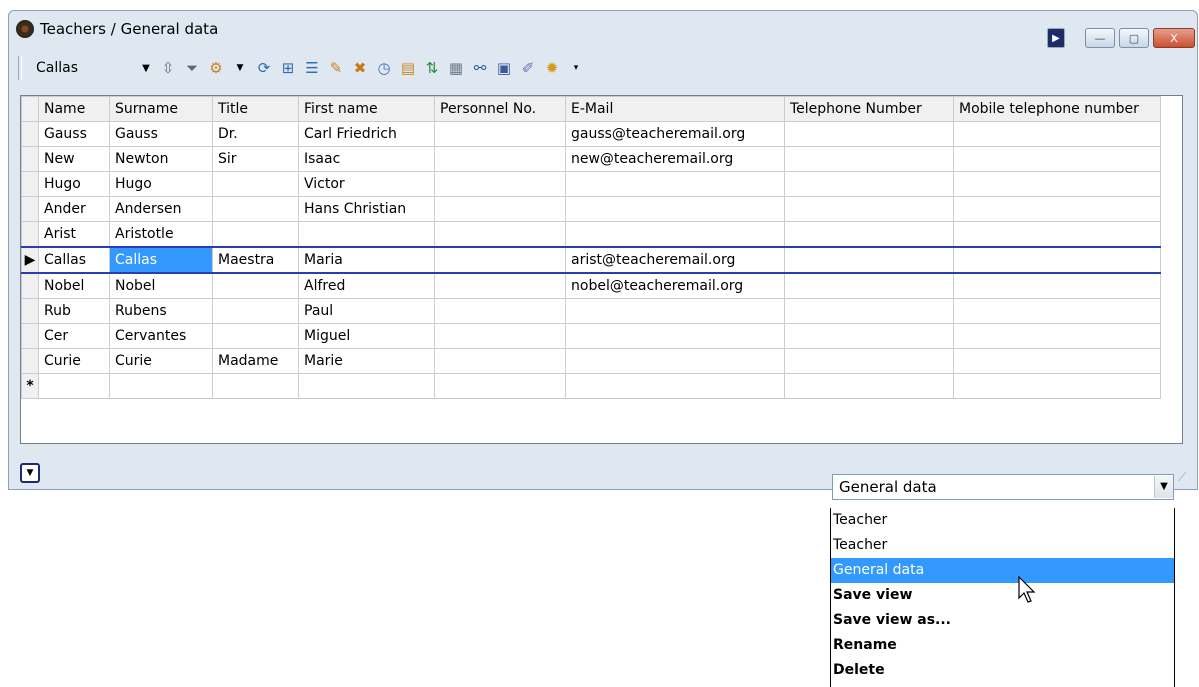 This screenshot has height=687, width=1199. Describe the element at coordinates (1002, 570) in the screenshot. I see `view-option: General data` at that location.